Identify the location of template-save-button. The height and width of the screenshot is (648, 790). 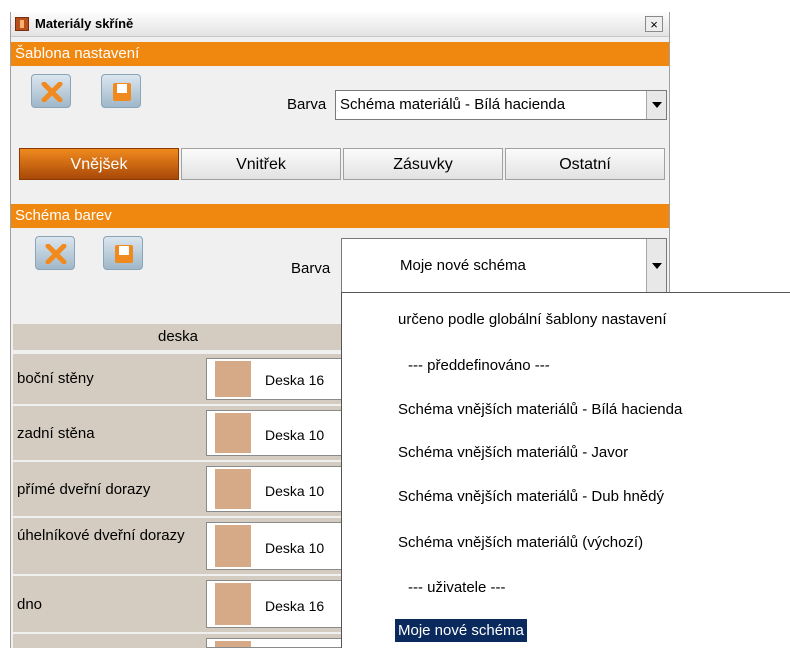
(121, 91).